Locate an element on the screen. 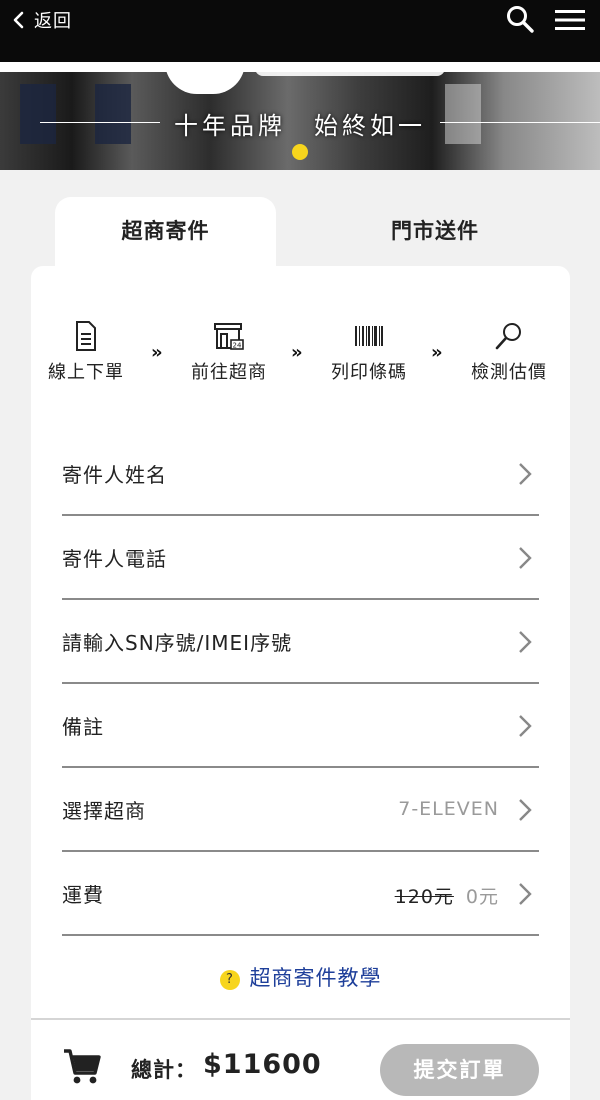  step-label: 列印條碼 is located at coordinates (369, 372).